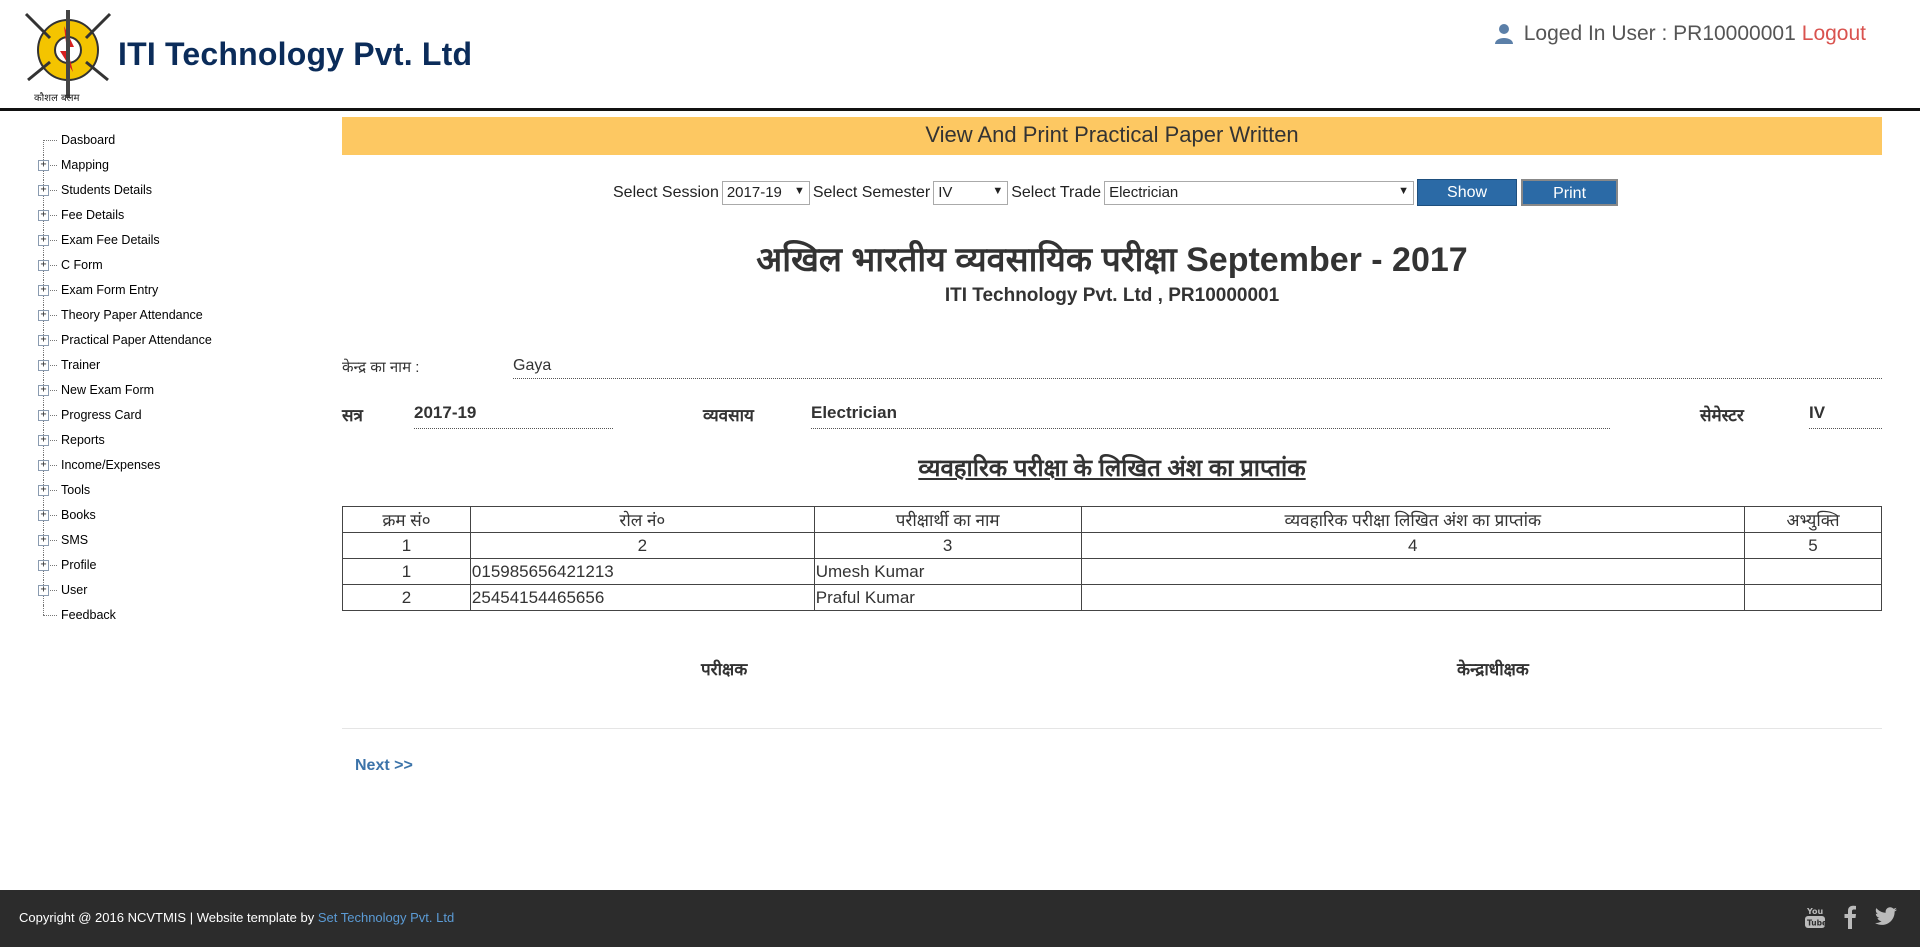 This screenshot has height=947, width=1920. I want to click on sidebar-item-books: + Books, so click(150, 517).